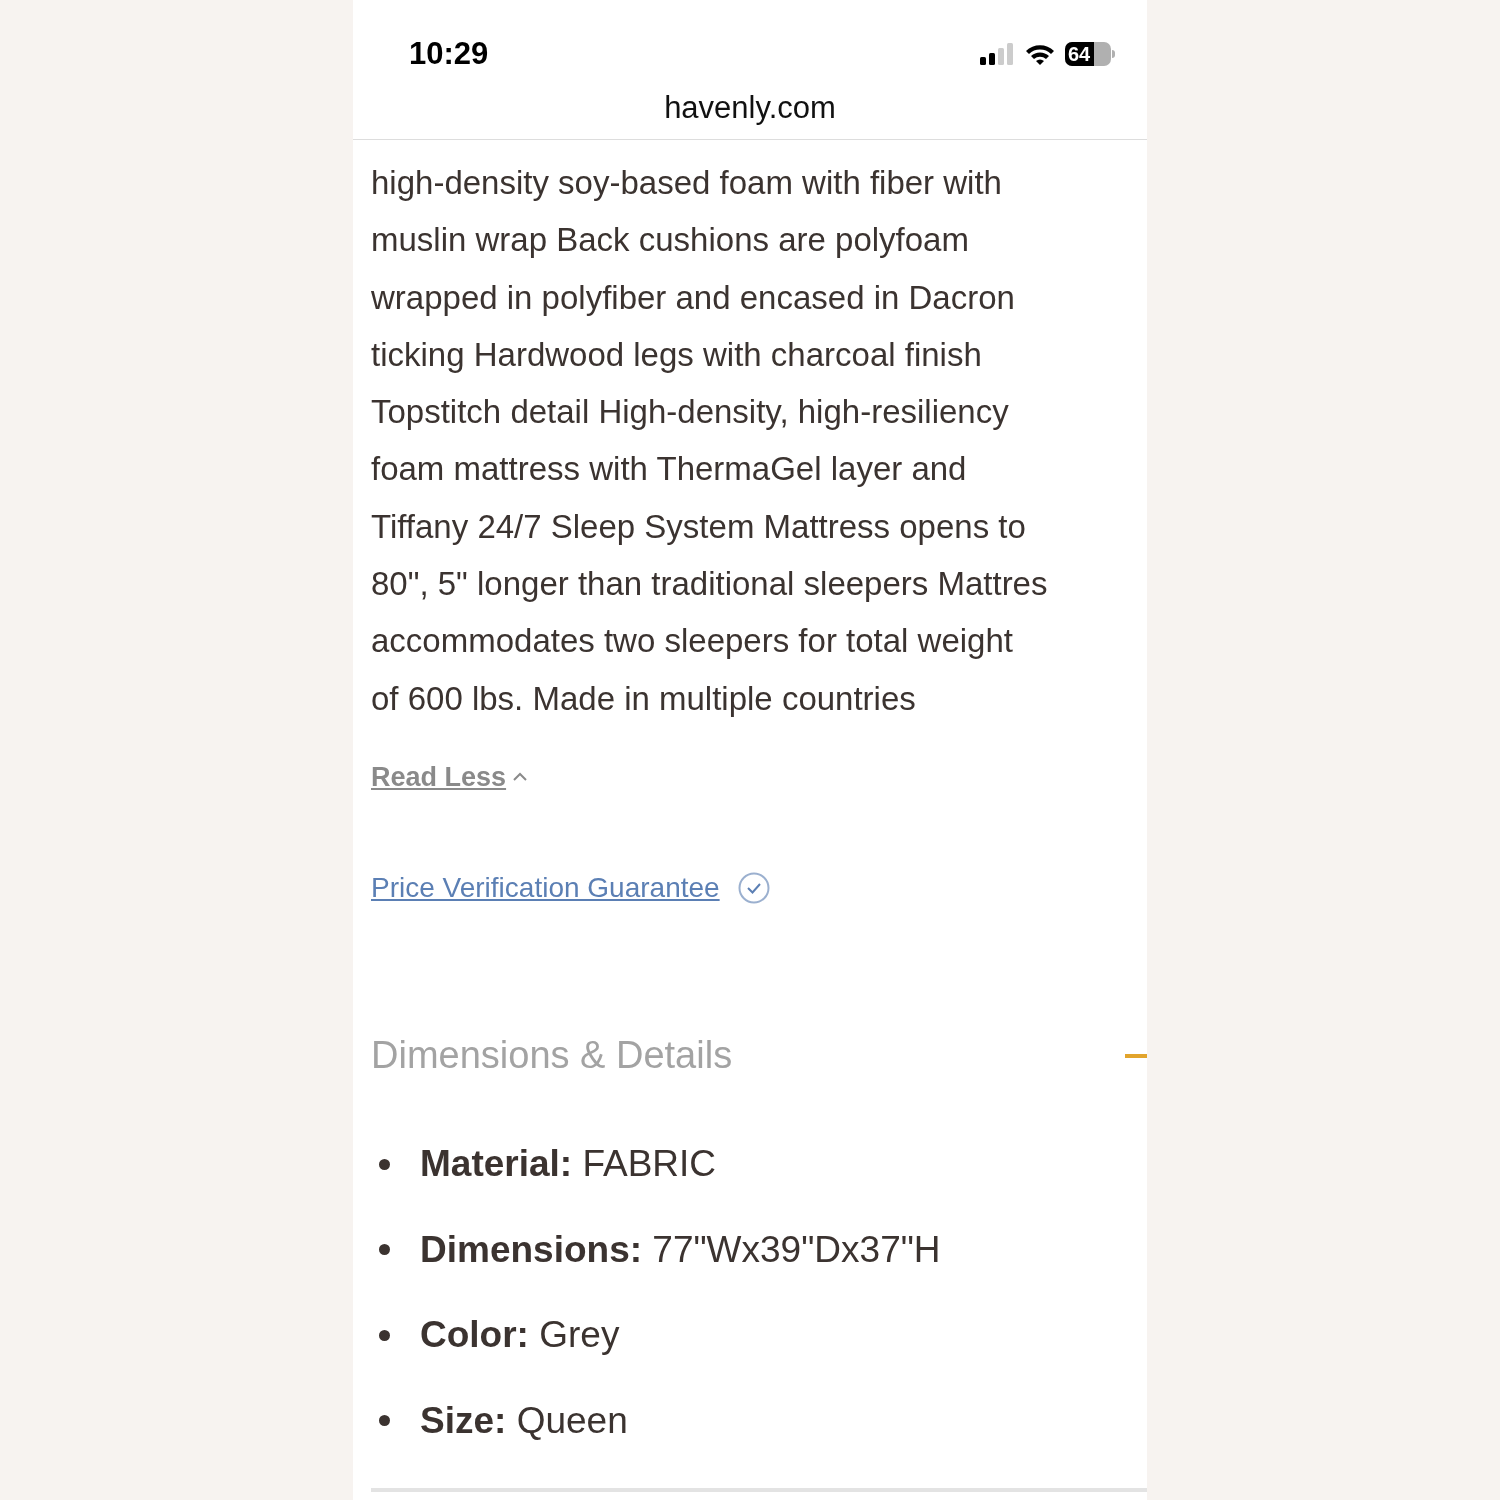 This screenshot has height=1500, width=1500. I want to click on caret-up-icon, so click(520, 777).